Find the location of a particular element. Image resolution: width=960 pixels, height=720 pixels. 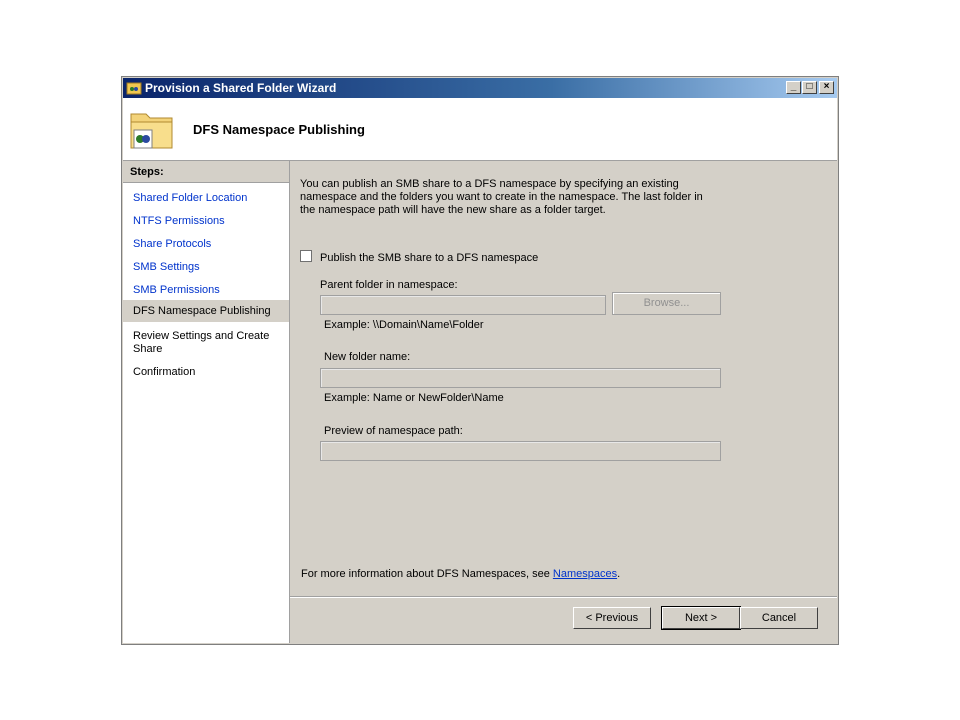

parent-folder-example: Example: \\Domain\Name\Folder is located at coordinates (404, 325).